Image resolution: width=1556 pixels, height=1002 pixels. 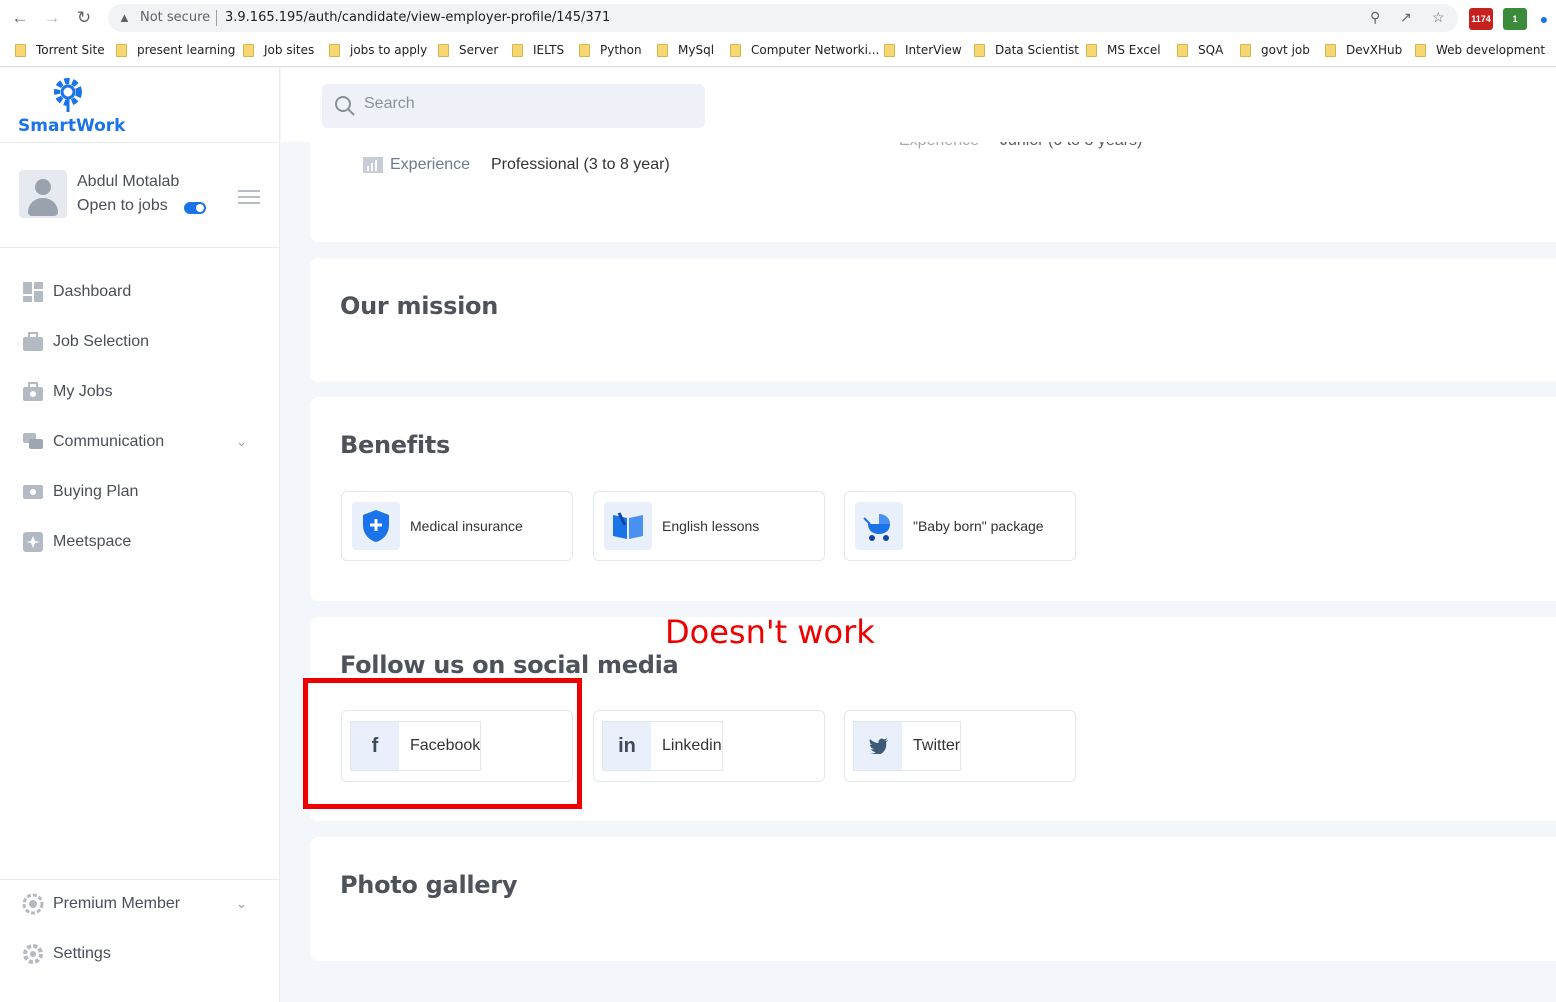 What do you see at coordinates (1200, 50) in the screenshot?
I see `bookmark-item: SQA` at bounding box center [1200, 50].